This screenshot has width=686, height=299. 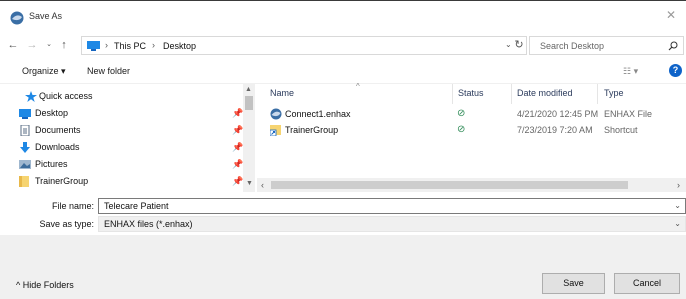 What do you see at coordinates (66, 96) in the screenshot?
I see `sidebar-item-label: Quick access` at bounding box center [66, 96].